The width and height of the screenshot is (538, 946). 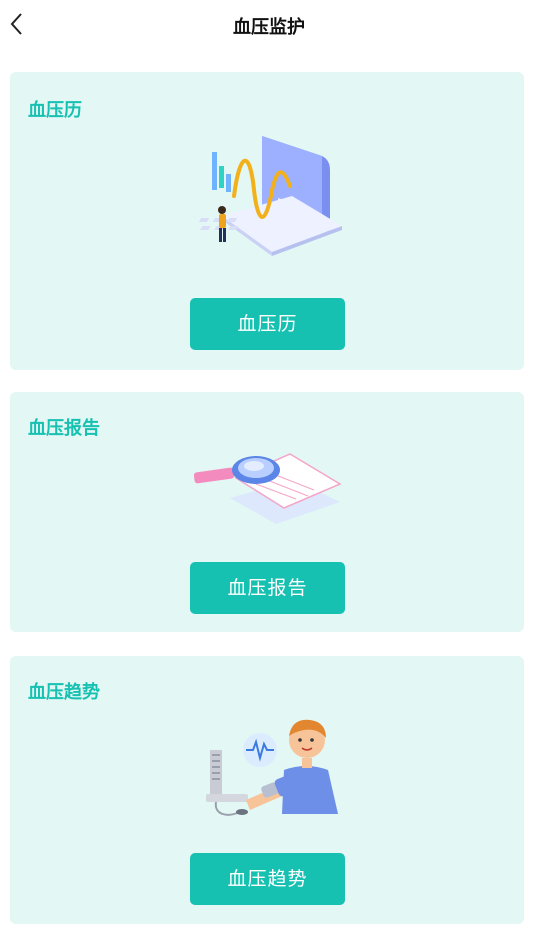 What do you see at coordinates (64, 428) in the screenshot?
I see `card-title: 血压报告` at bounding box center [64, 428].